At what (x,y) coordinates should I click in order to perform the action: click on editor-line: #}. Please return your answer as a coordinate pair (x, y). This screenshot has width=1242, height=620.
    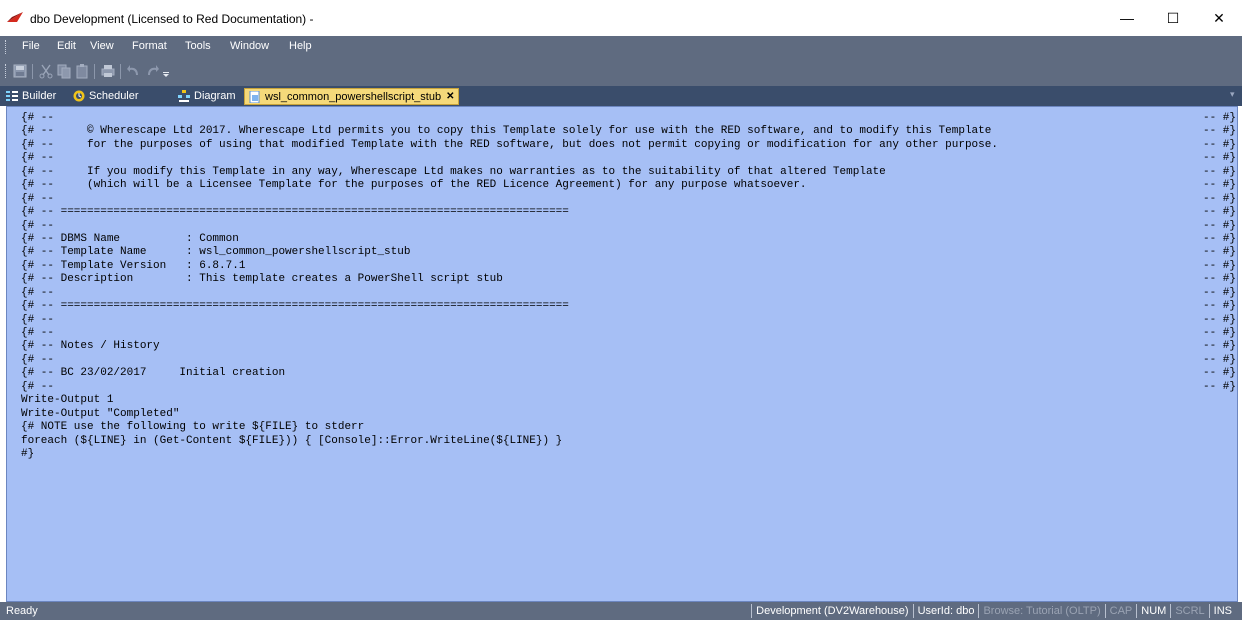
    Looking at the image, I should click on (28, 453).